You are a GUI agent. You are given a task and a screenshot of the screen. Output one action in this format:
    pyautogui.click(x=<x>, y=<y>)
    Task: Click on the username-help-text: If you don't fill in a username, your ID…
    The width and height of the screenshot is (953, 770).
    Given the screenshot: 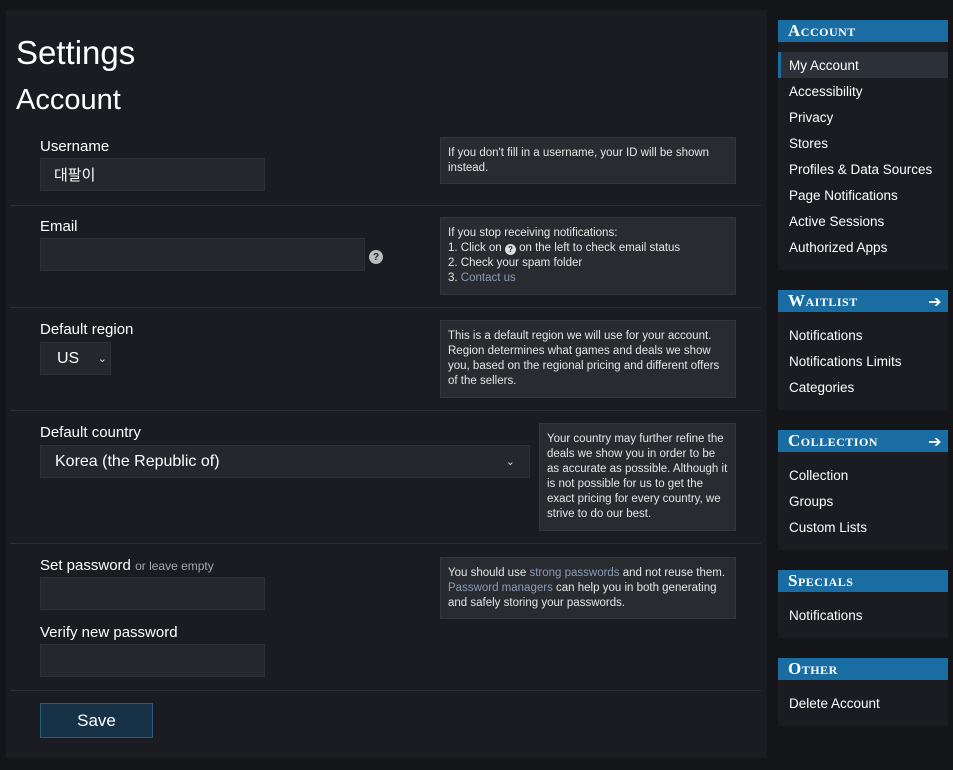 What is the action you would take?
    pyautogui.click(x=579, y=160)
    